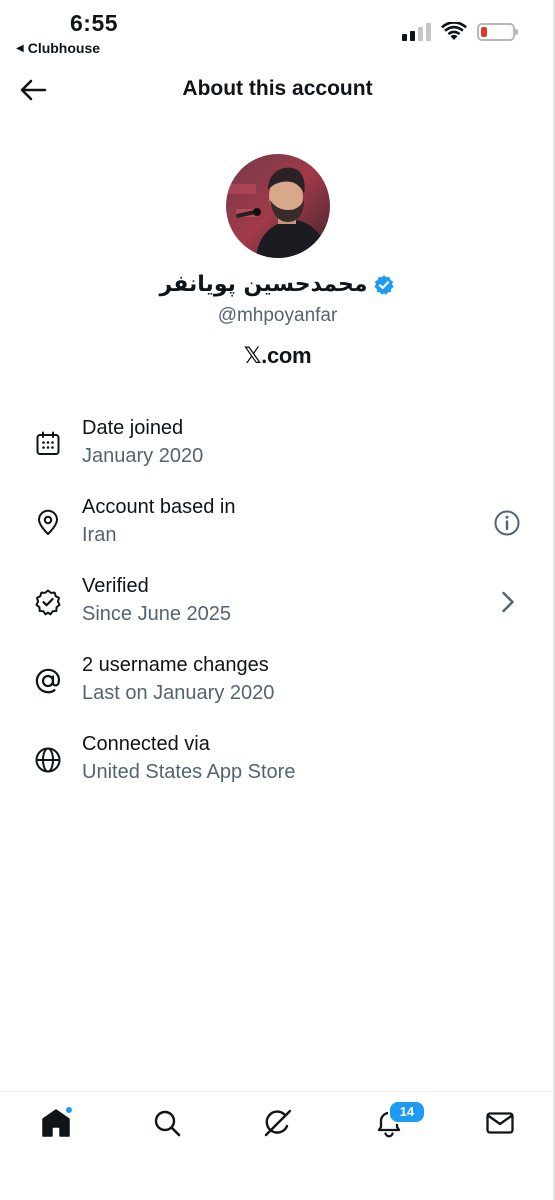 Image resolution: width=555 pixels, height=1200 pixels. Describe the element at coordinates (277, 1145) in the screenshot. I see `bottom-tab-bar: 14` at that location.